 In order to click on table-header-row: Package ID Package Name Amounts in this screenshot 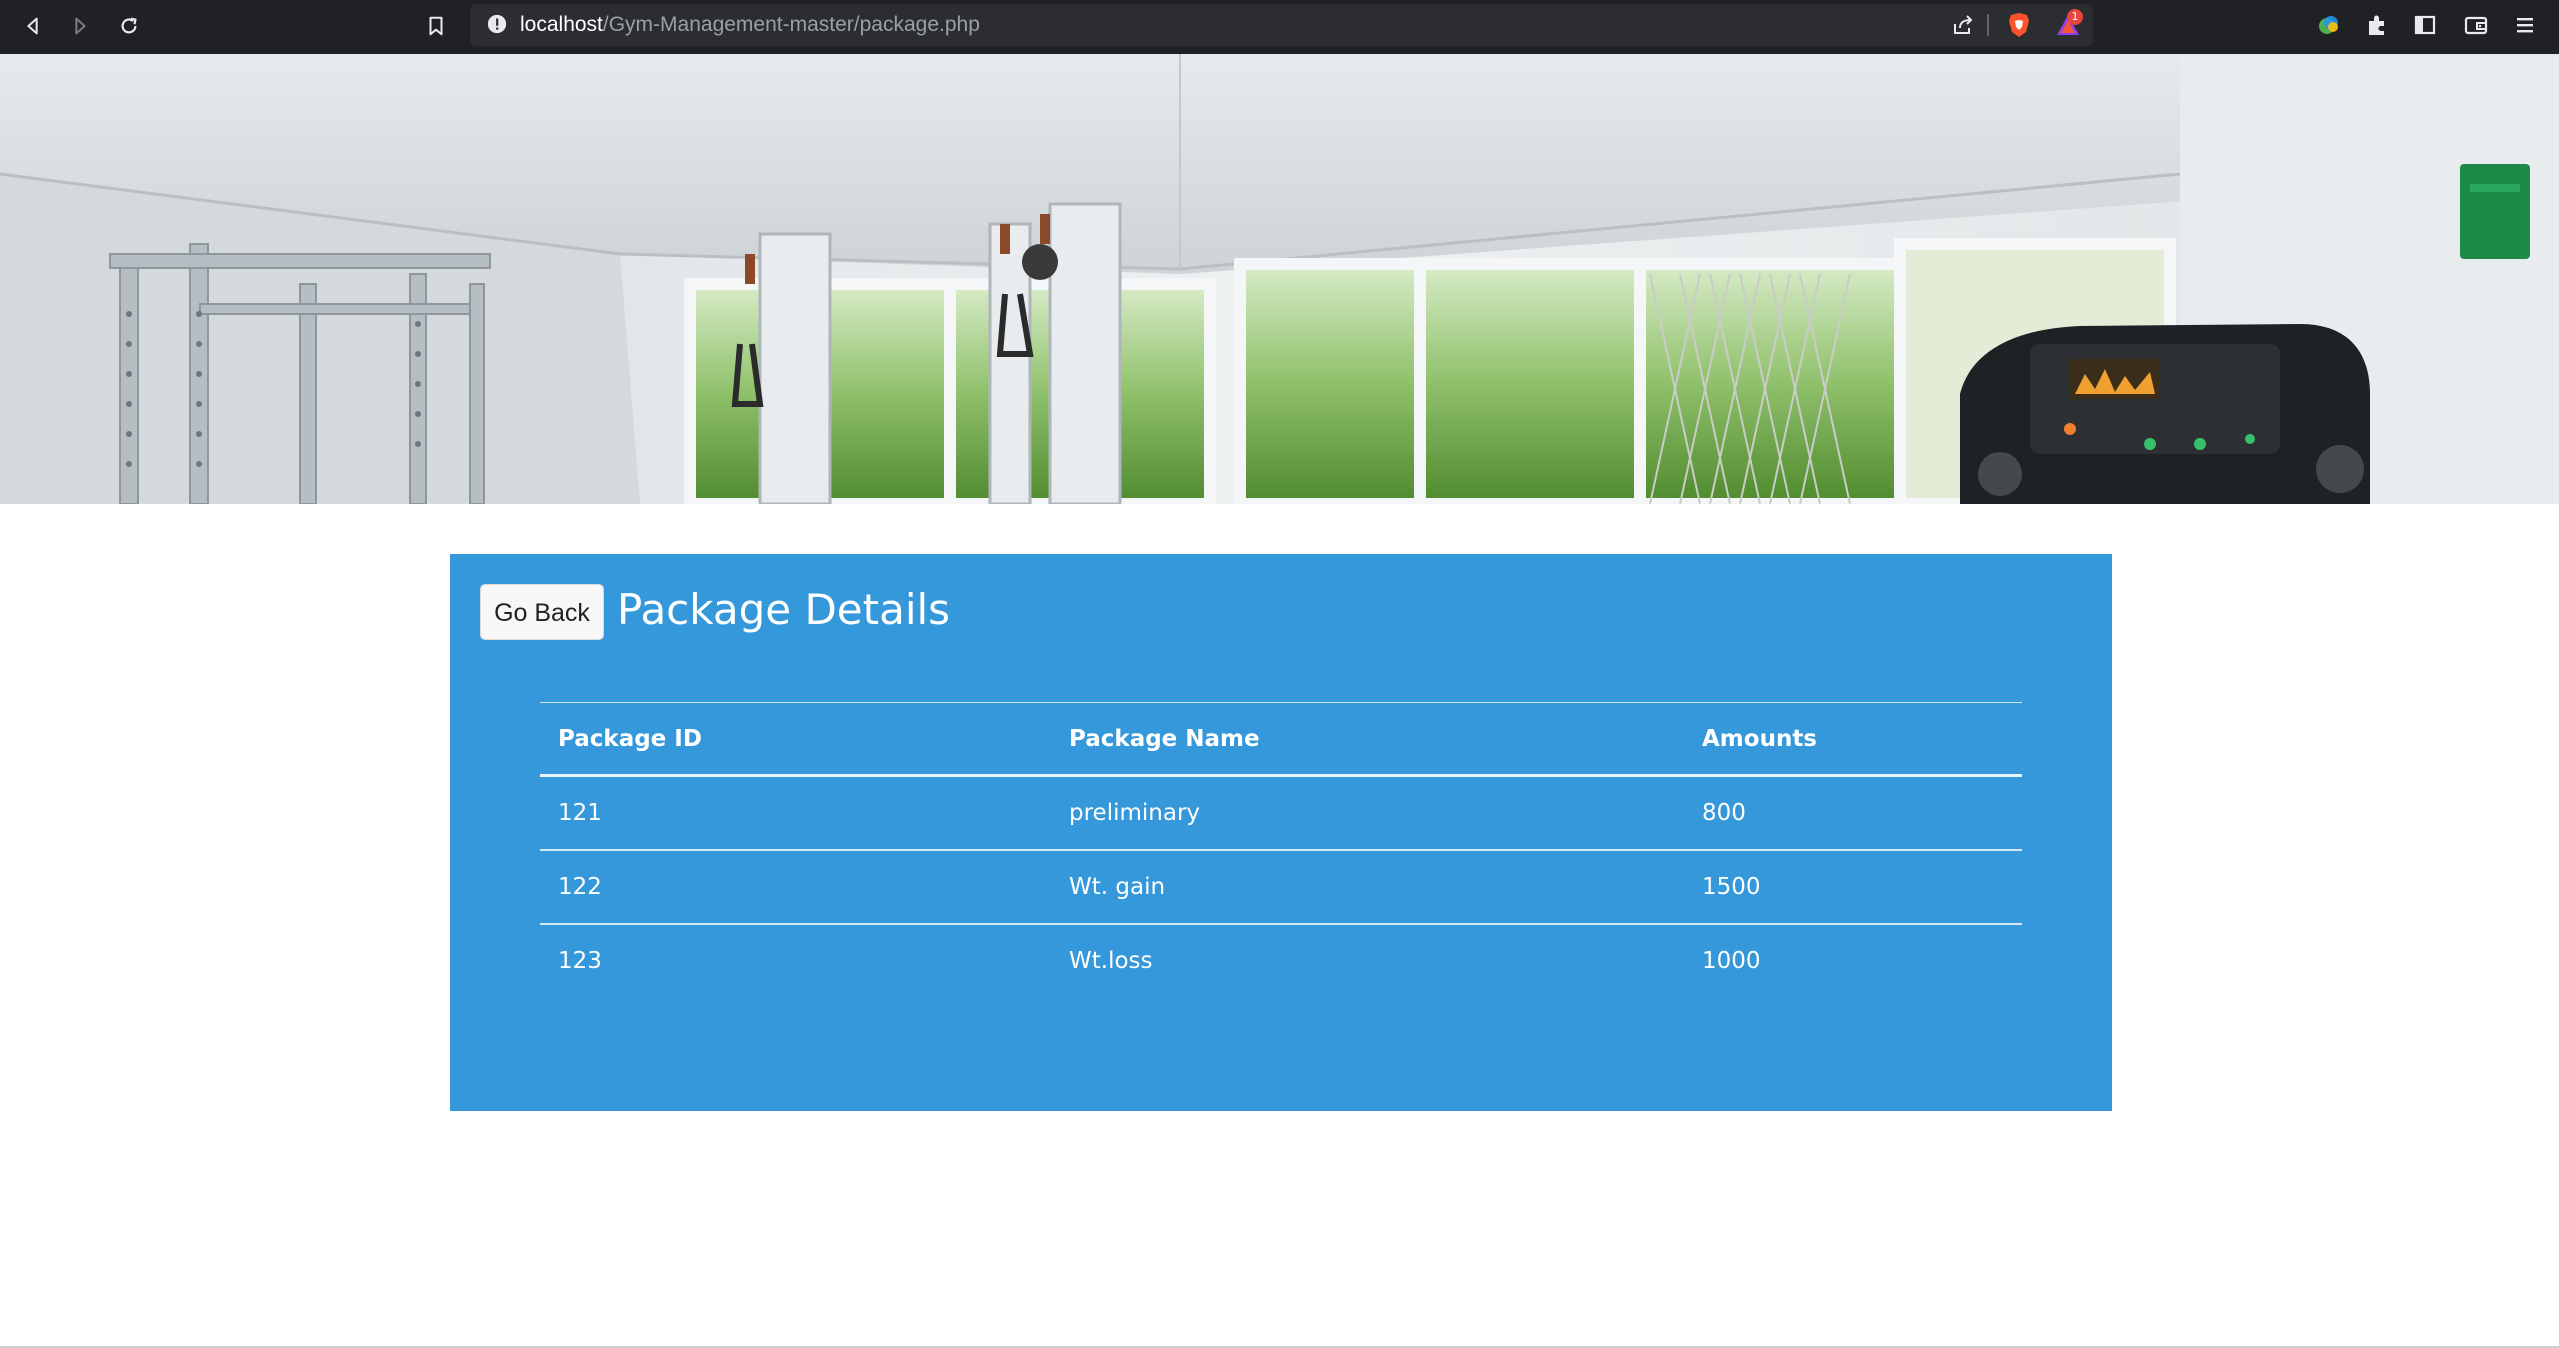, I will do `click(1281, 739)`.